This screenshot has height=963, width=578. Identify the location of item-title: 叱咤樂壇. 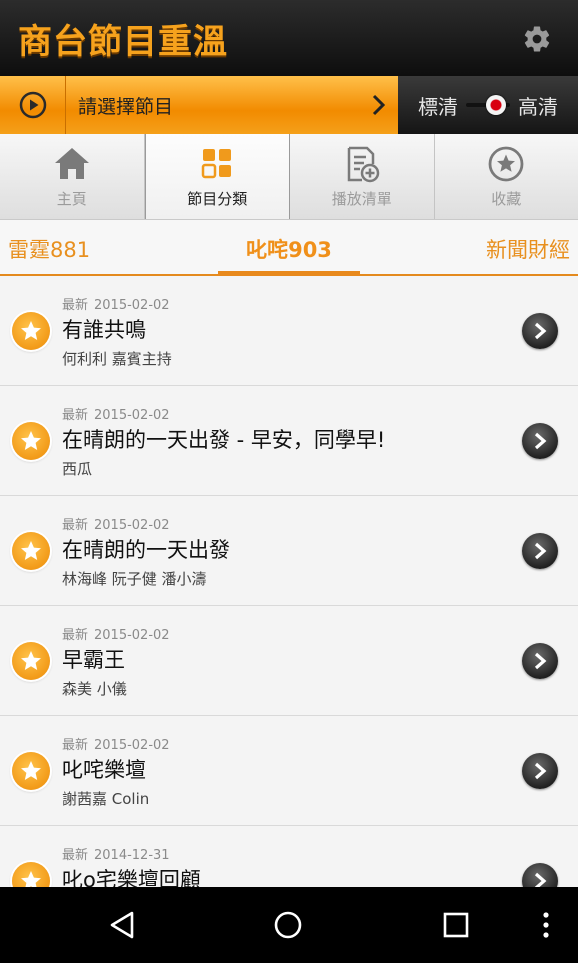
(104, 770).